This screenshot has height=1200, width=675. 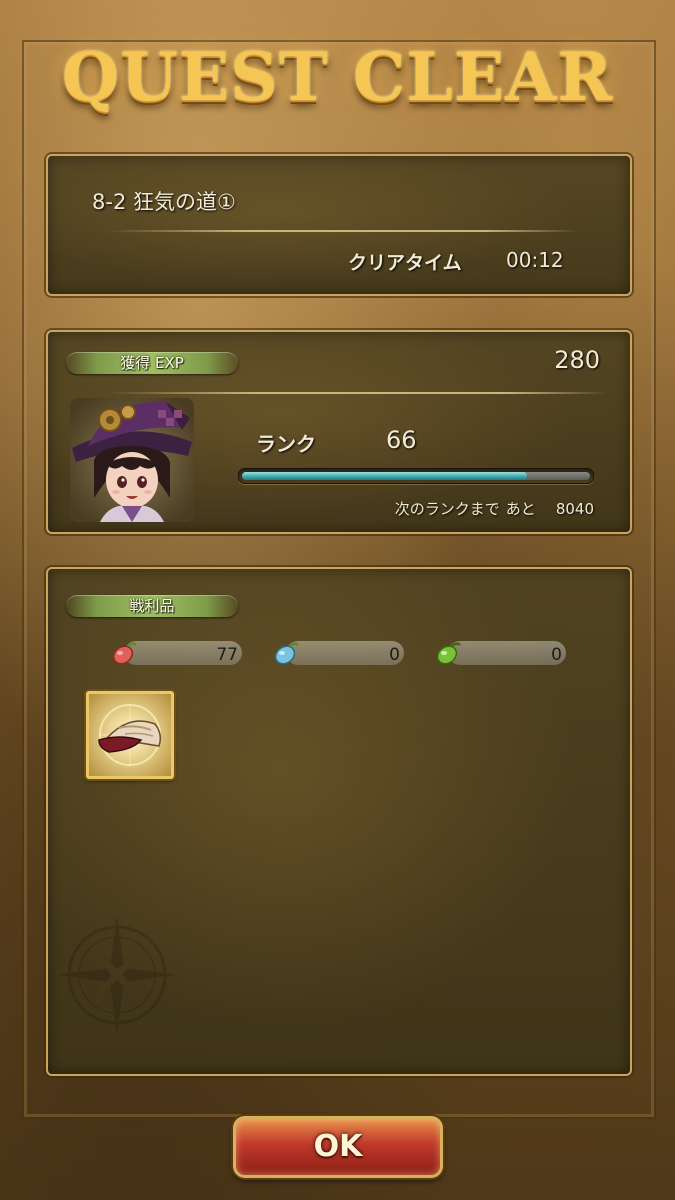 I want to click on ok-button-label: OK, so click(x=338, y=1146).